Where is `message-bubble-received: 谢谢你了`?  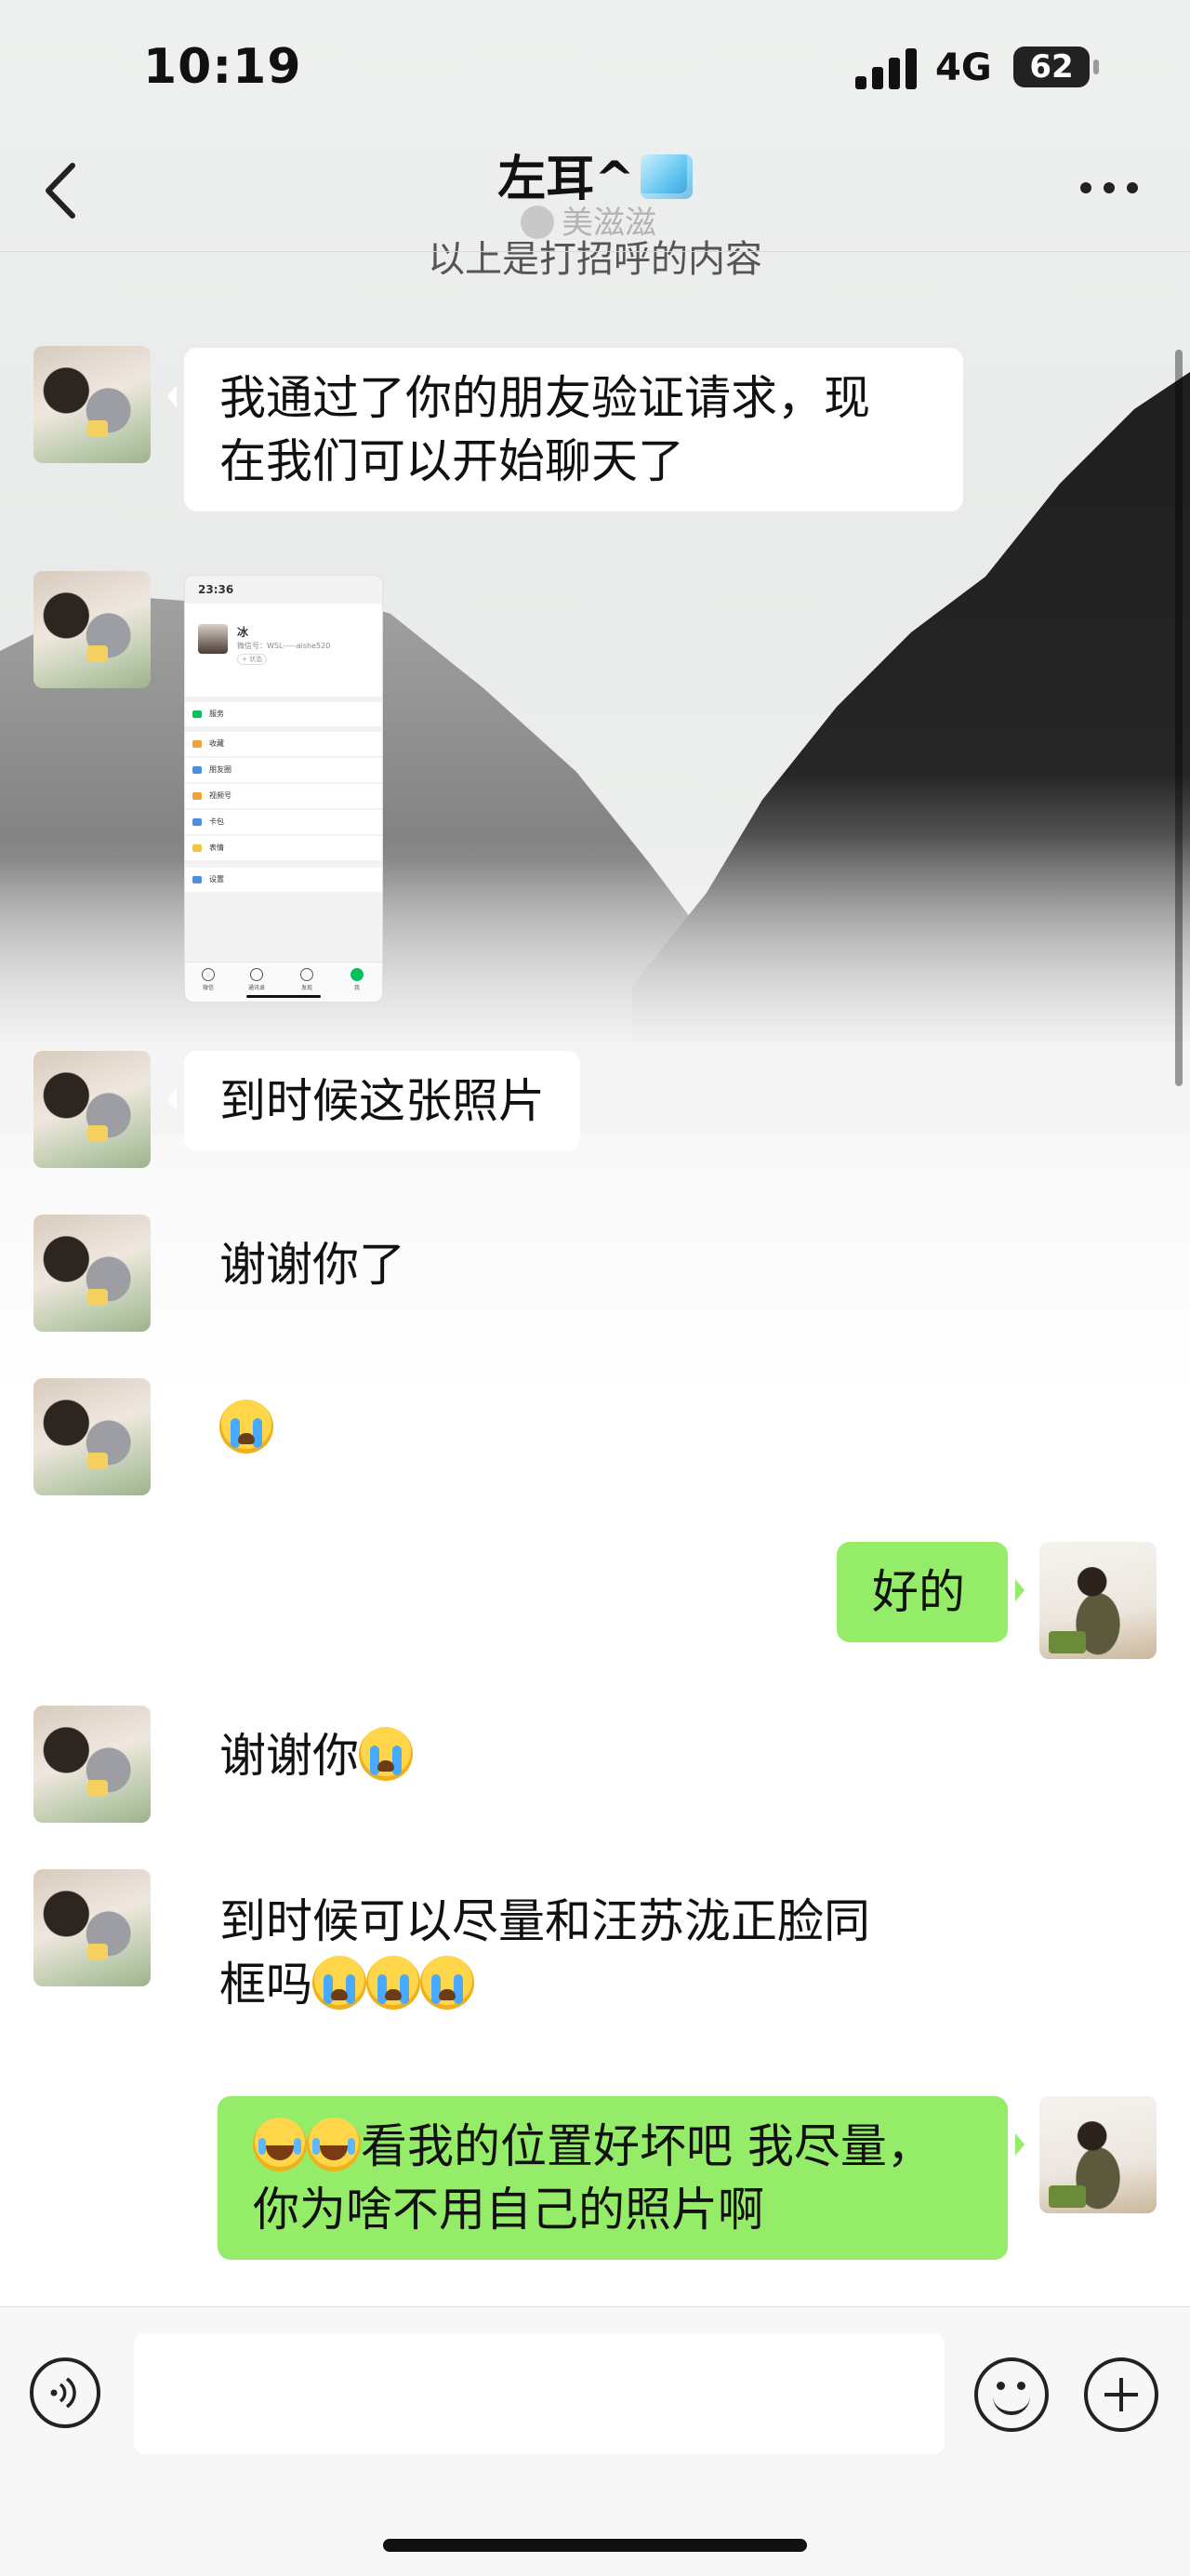 message-bubble-received: 谢谢你了 is located at coordinates (312, 1265).